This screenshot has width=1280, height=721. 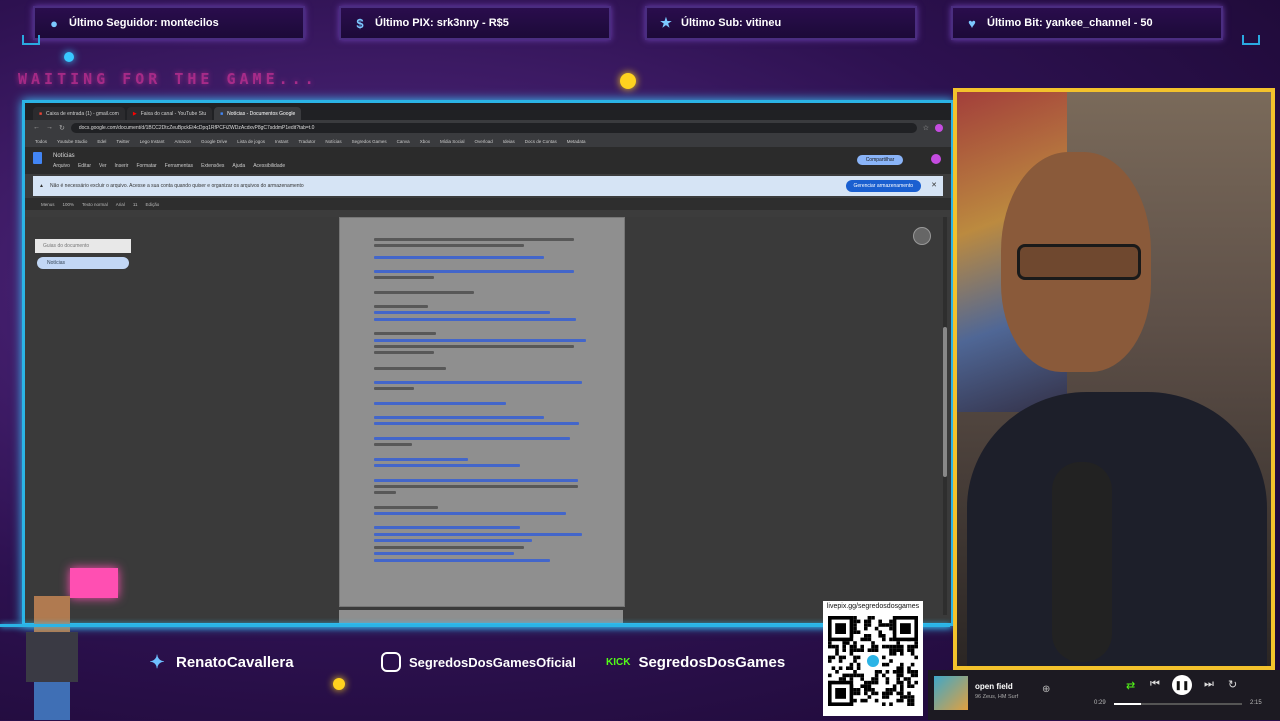 What do you see at coordinates (926, 128) in the screenshot?
I see `bookmark-star-icon: ☆` at bounding box center [926, 128].